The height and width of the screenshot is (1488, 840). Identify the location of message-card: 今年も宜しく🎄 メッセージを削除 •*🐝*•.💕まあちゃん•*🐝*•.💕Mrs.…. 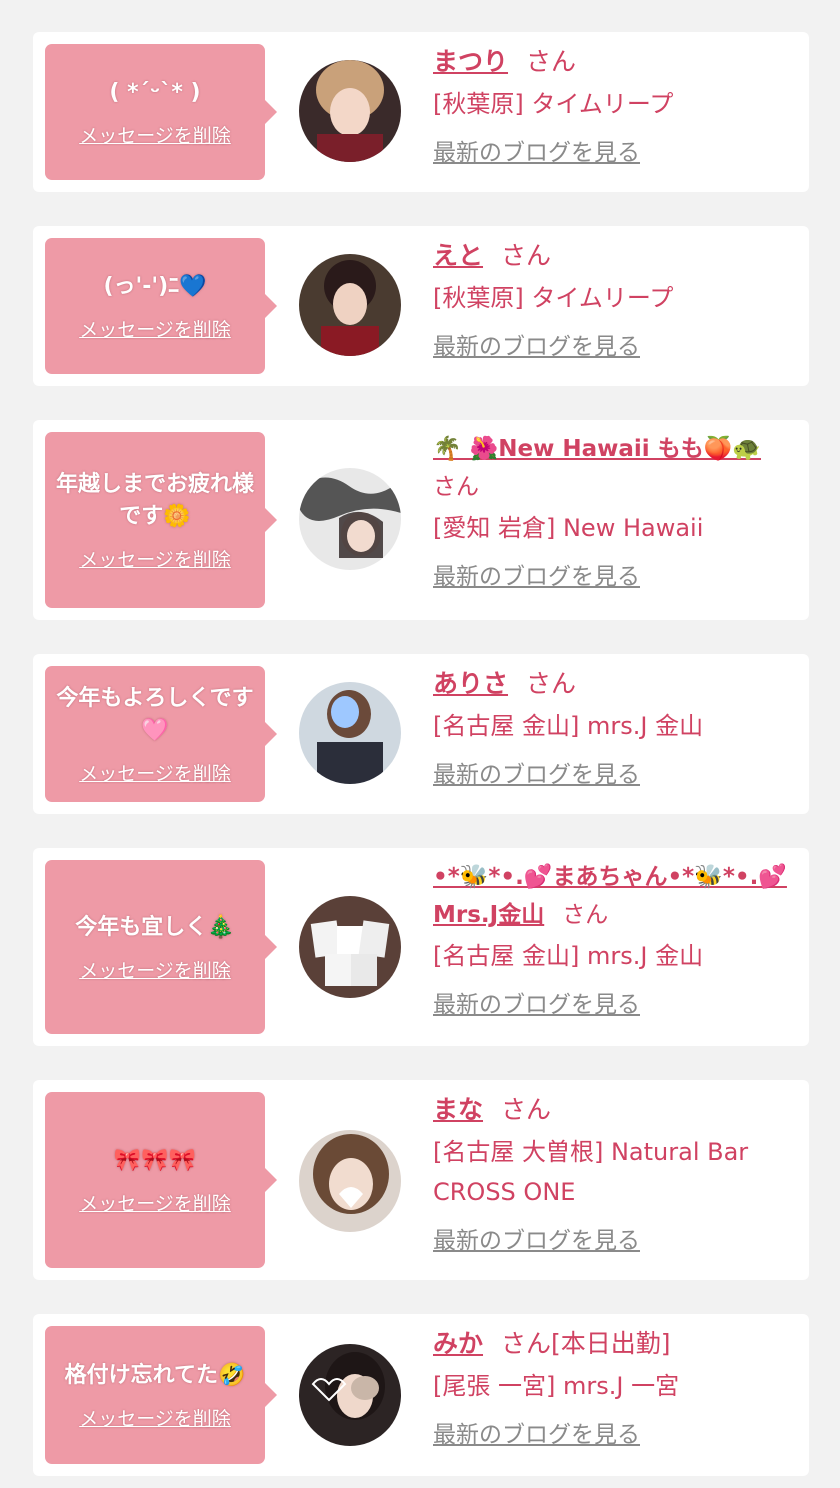
(421, 947).